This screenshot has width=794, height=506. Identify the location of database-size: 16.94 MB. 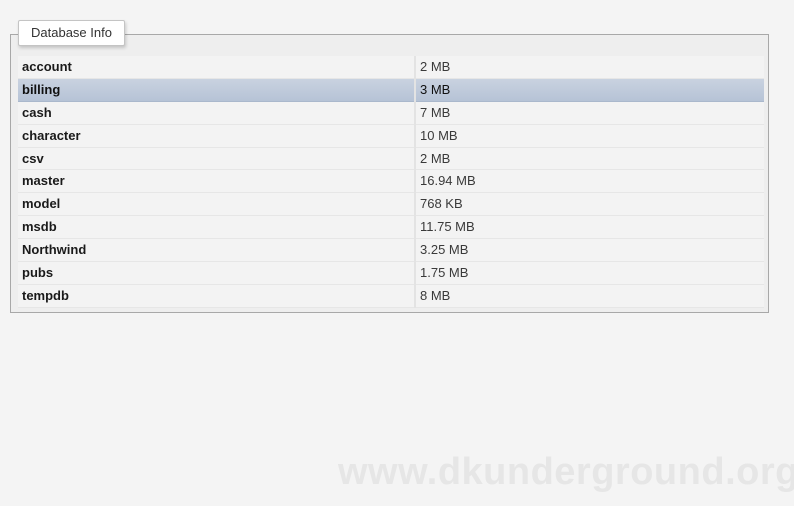
(590, 182).